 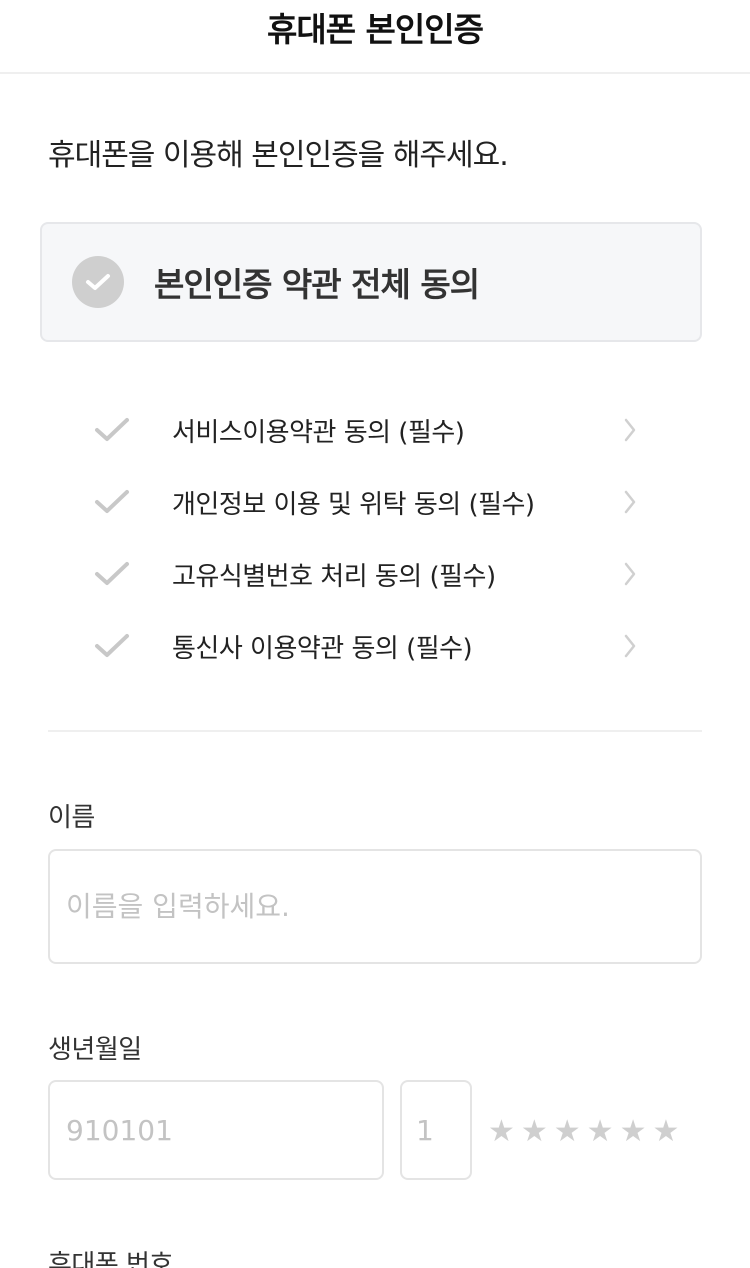 I want to click on name-label: 이름, so click(x=71, y=818).